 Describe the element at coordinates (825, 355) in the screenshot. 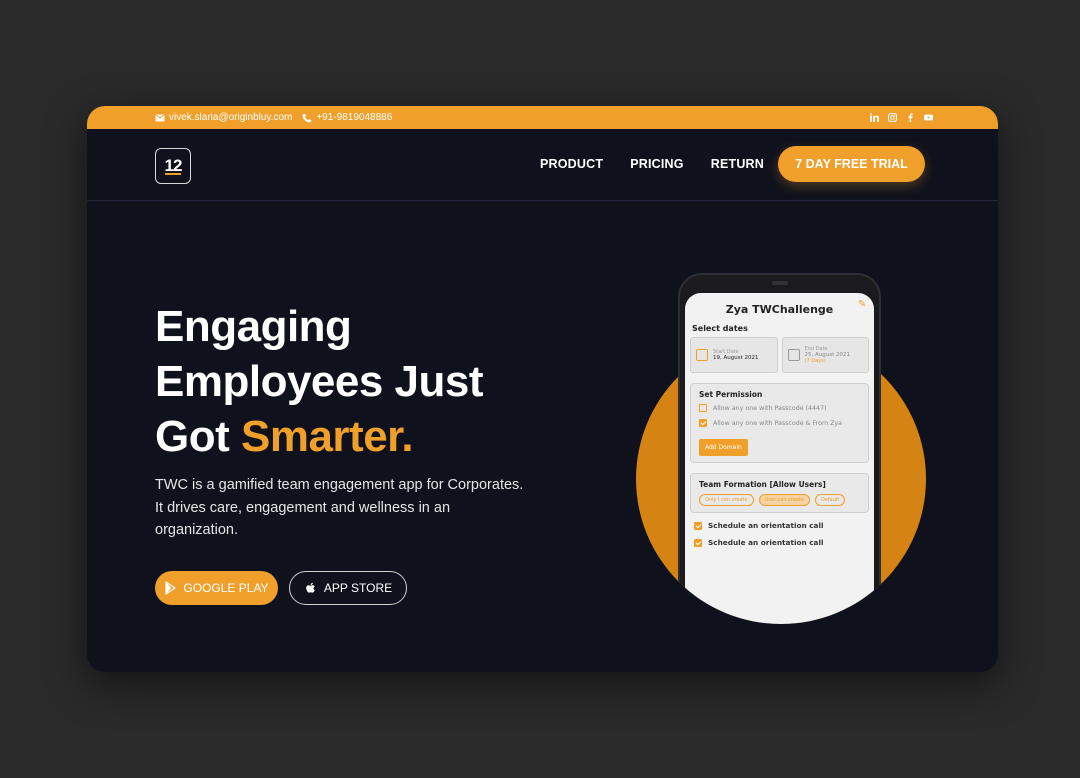

I see `end-date-field: End Date 25, August 2021 (7 Days)` at that location.